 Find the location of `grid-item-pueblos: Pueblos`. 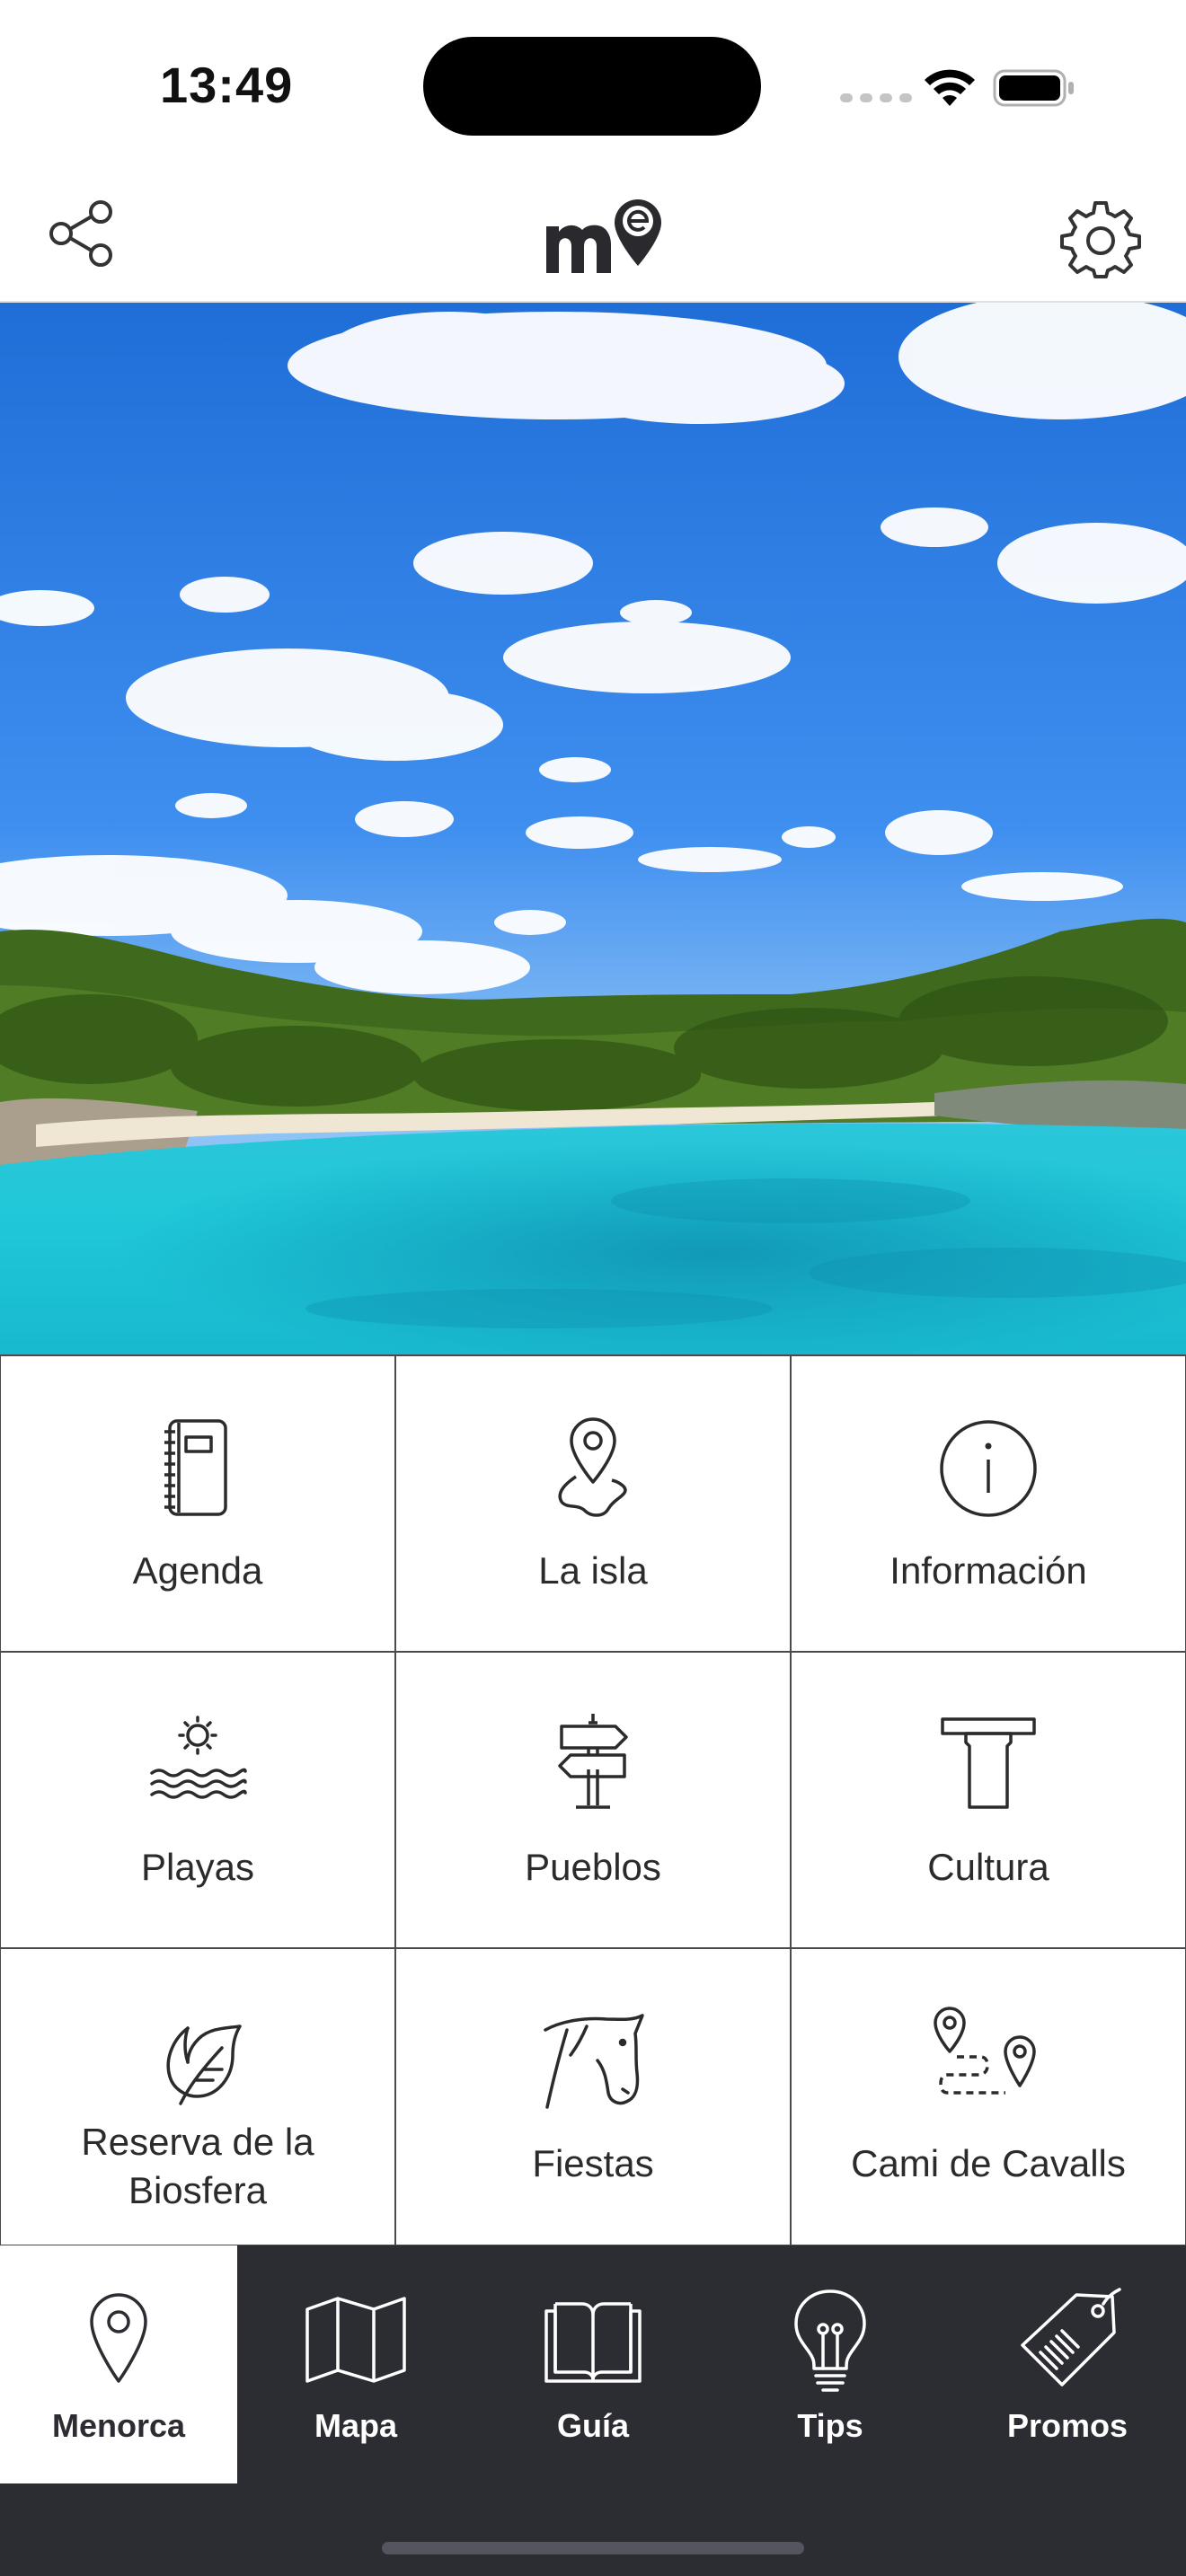

grid-item-pueblos: Pueblos is located at coordinates (593, 1800).